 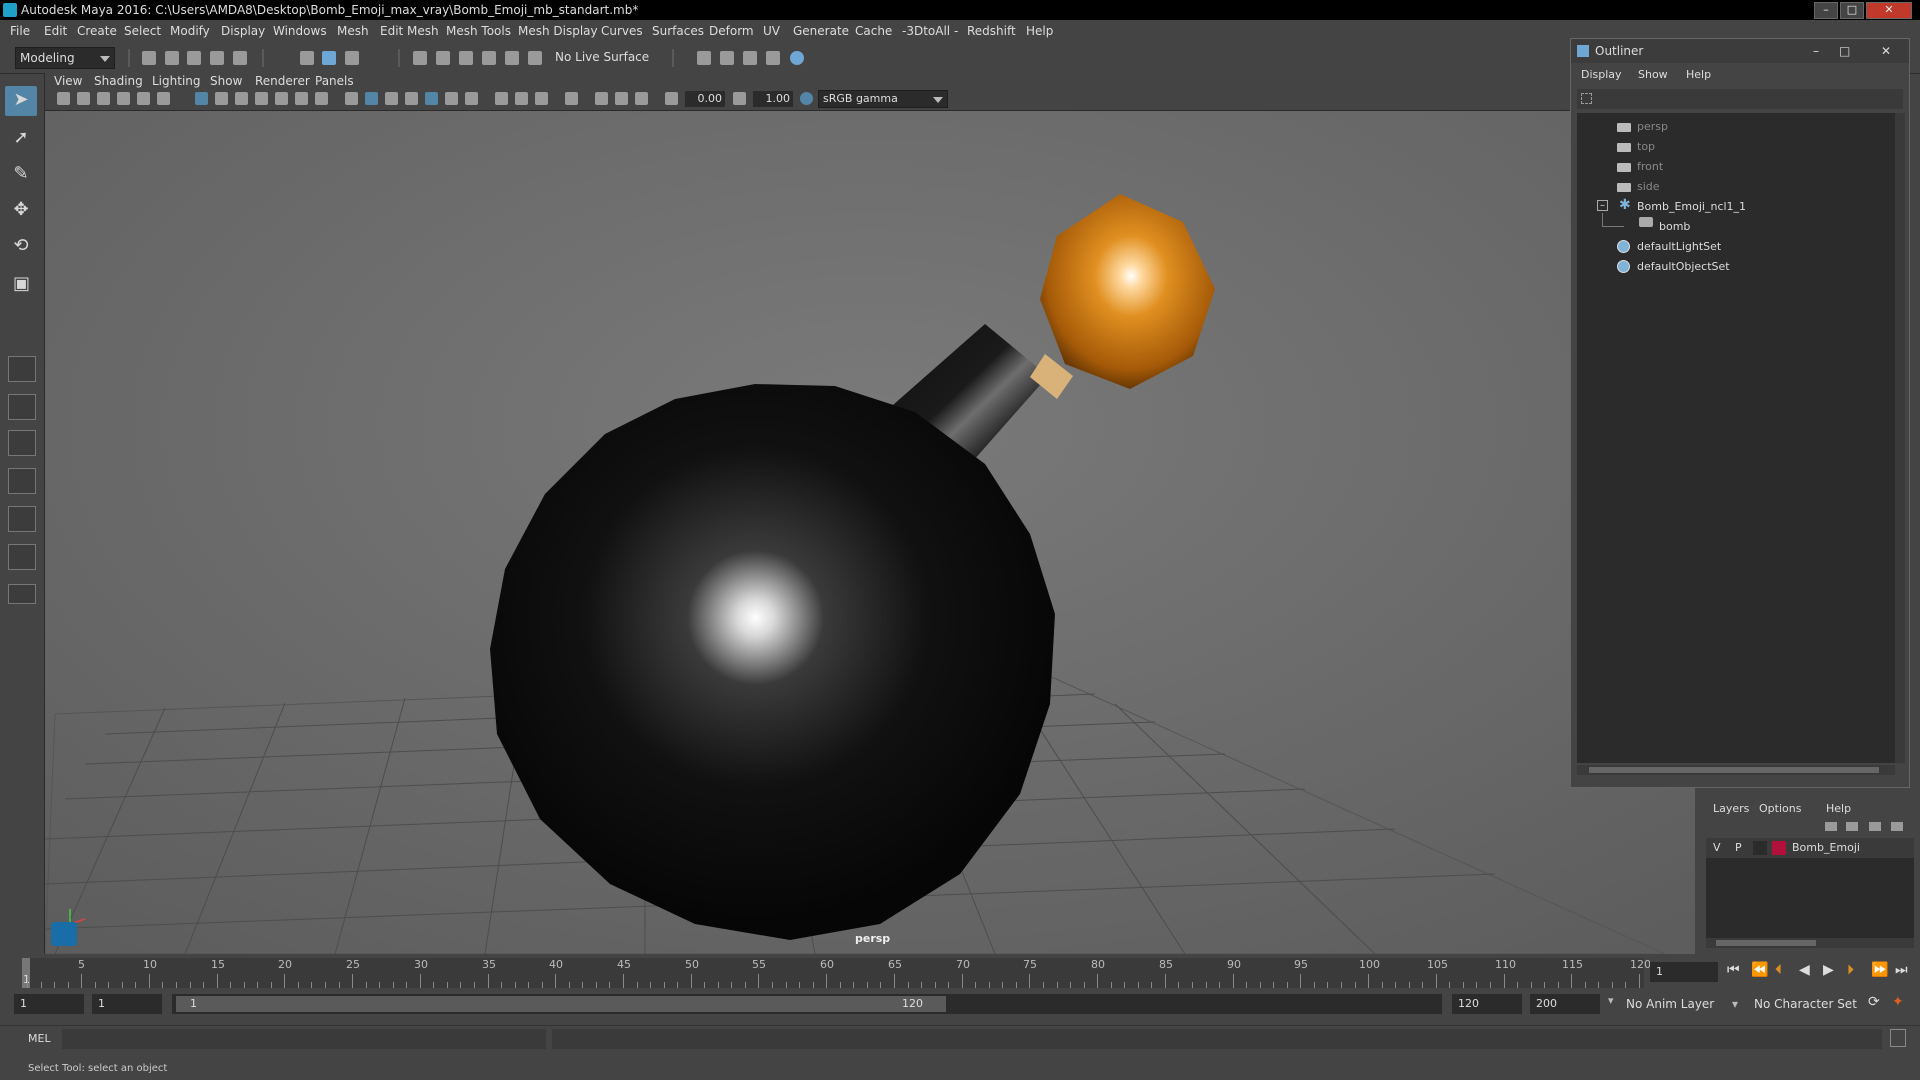 What do you see at coordinates (1679, 246) in the screenshot?
I see `outliner-item-default-light-set: defaultLightSet` at bounding box center [1679, 246].